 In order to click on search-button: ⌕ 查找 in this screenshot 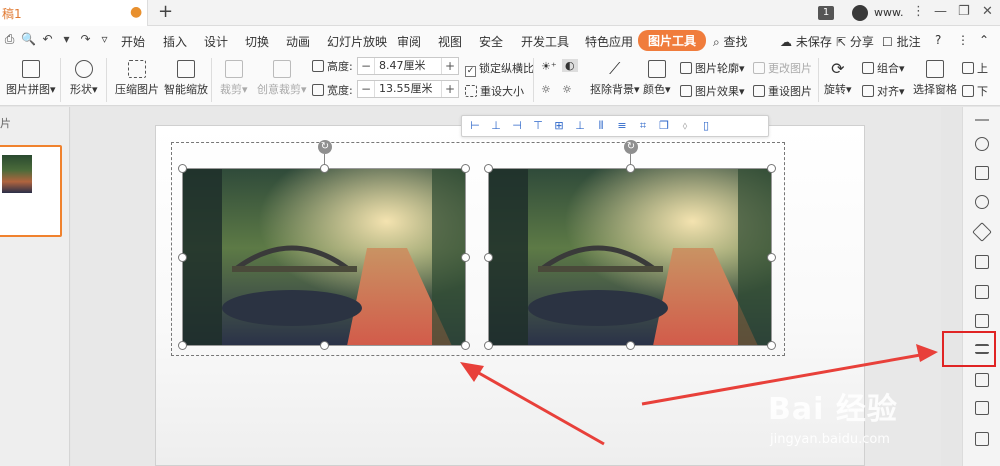, I will do `click(730, 41)`.